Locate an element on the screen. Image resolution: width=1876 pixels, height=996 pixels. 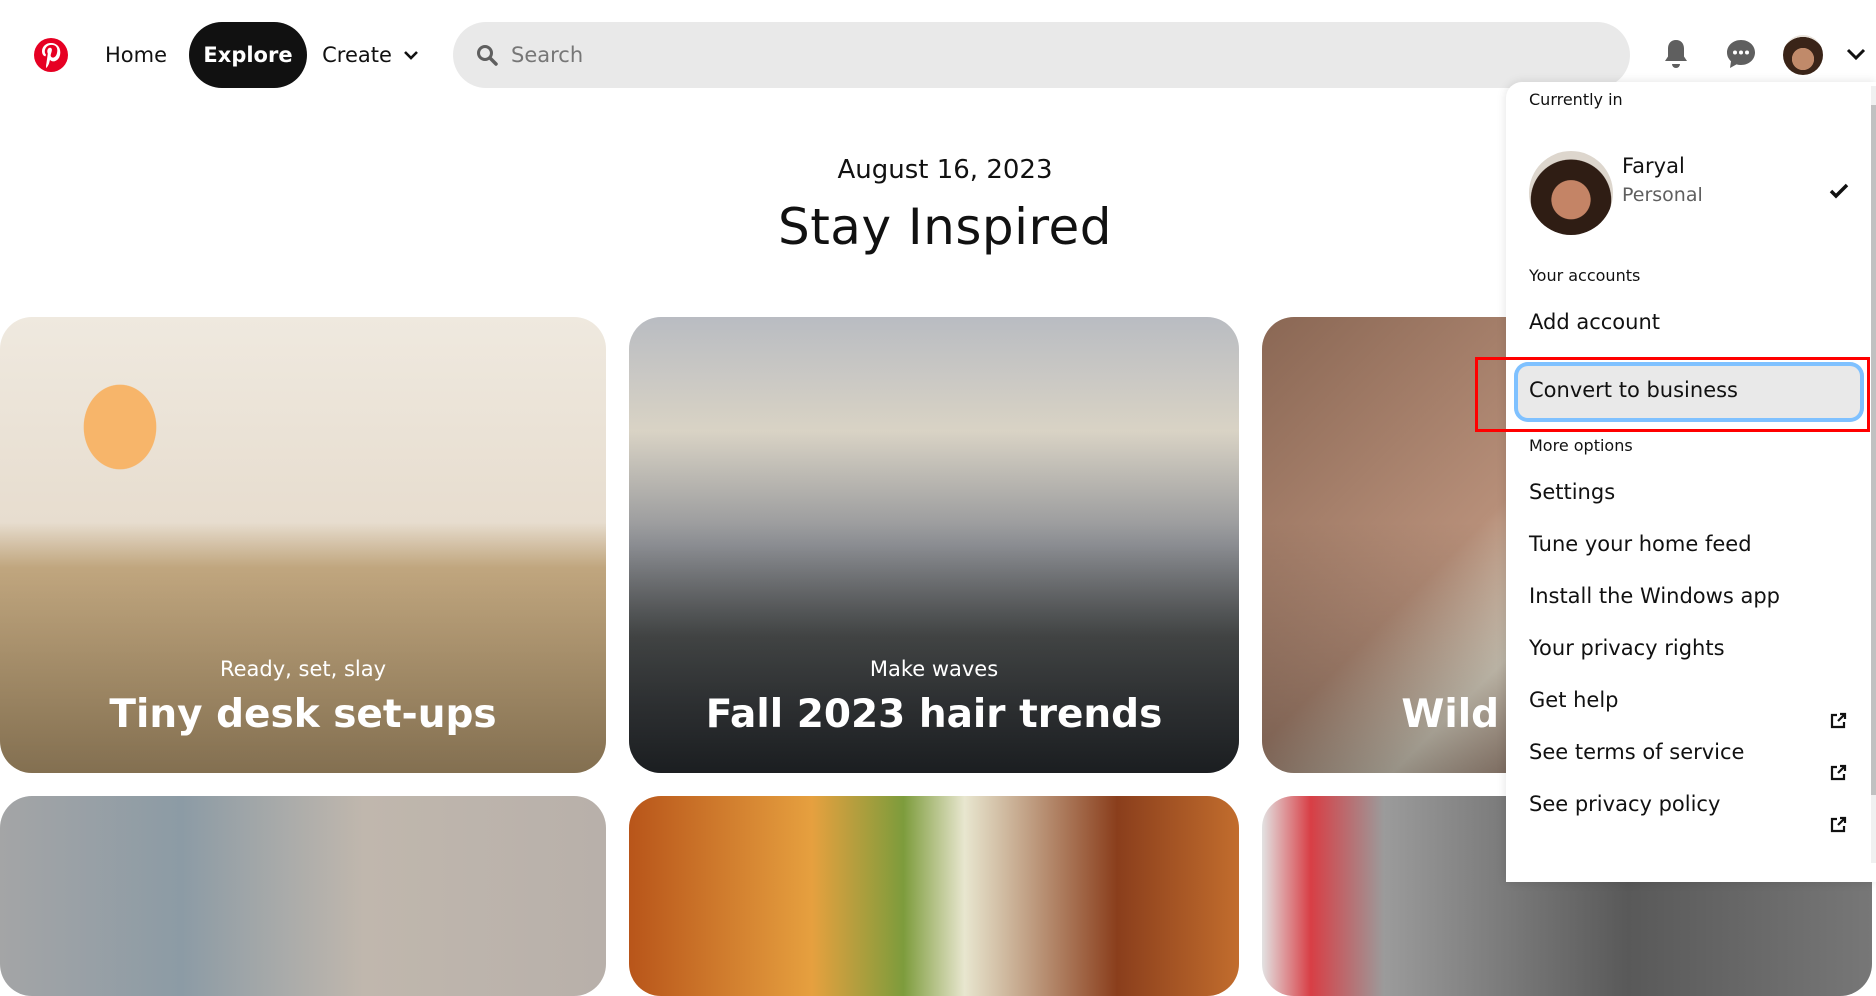
more-options-label: More options is located at coordinates (1581, 445).